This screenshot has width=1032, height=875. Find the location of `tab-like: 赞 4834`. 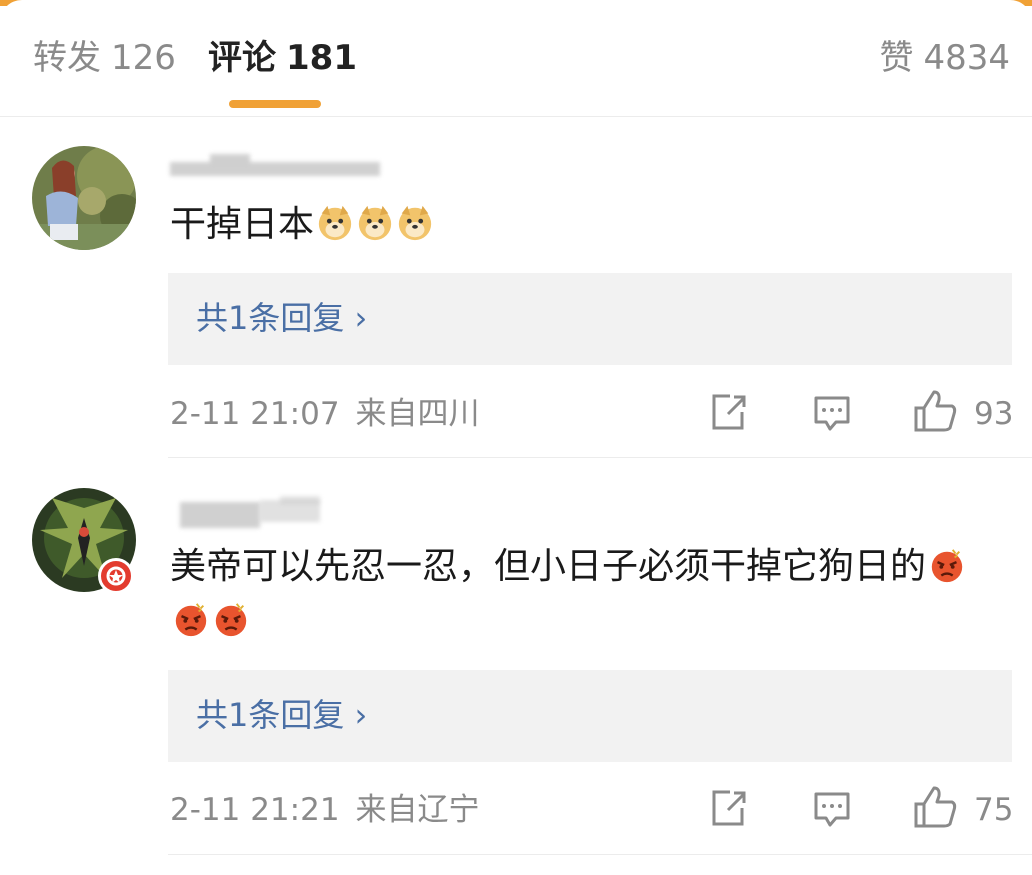

tab-like: 赞 4834 is located at coordinates (944, 58).